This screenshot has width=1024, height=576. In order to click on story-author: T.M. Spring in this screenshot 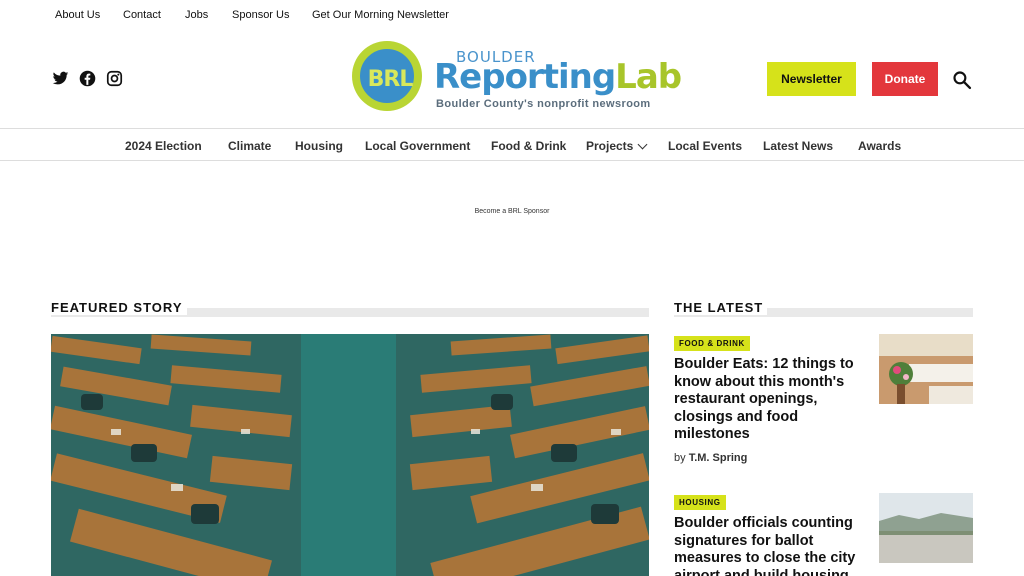, I will do `click(718, 458)`.